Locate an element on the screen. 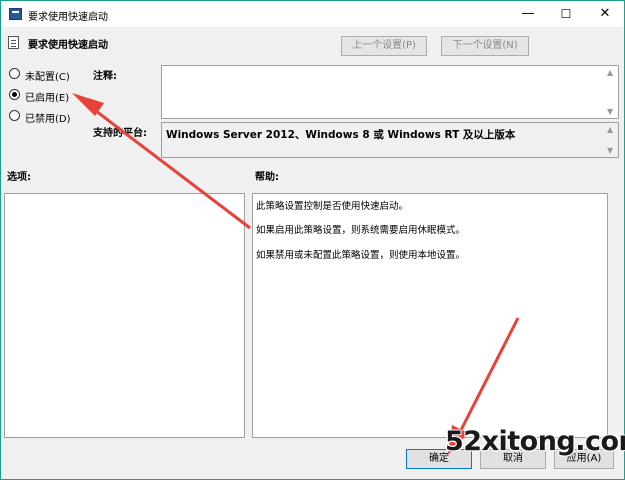 The height and width of the screenshot is (480, 625). title-bar: 要求使用快速启动 — ☐ ✕ is located at coordinates (312, 14).